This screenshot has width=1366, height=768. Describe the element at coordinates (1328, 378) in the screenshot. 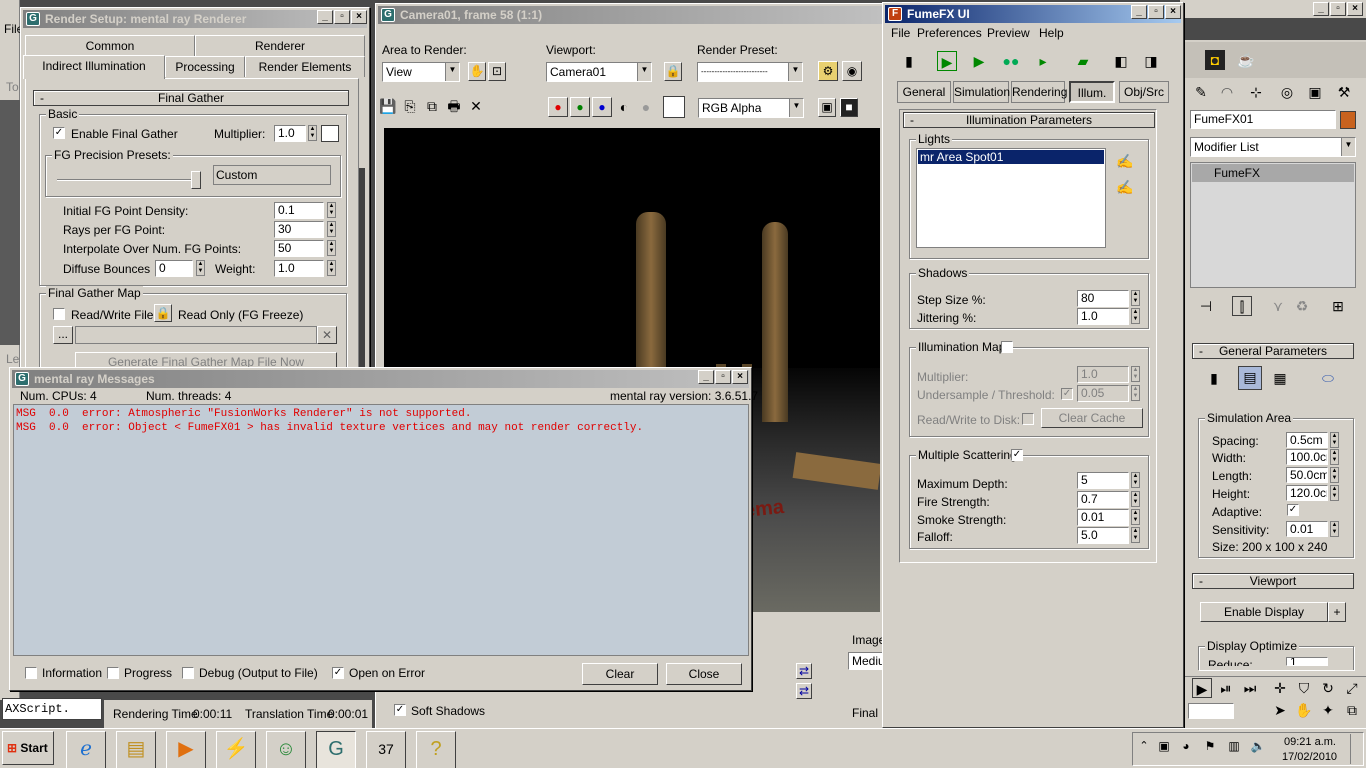

I see `capsule-icon: ⬭` at that location.